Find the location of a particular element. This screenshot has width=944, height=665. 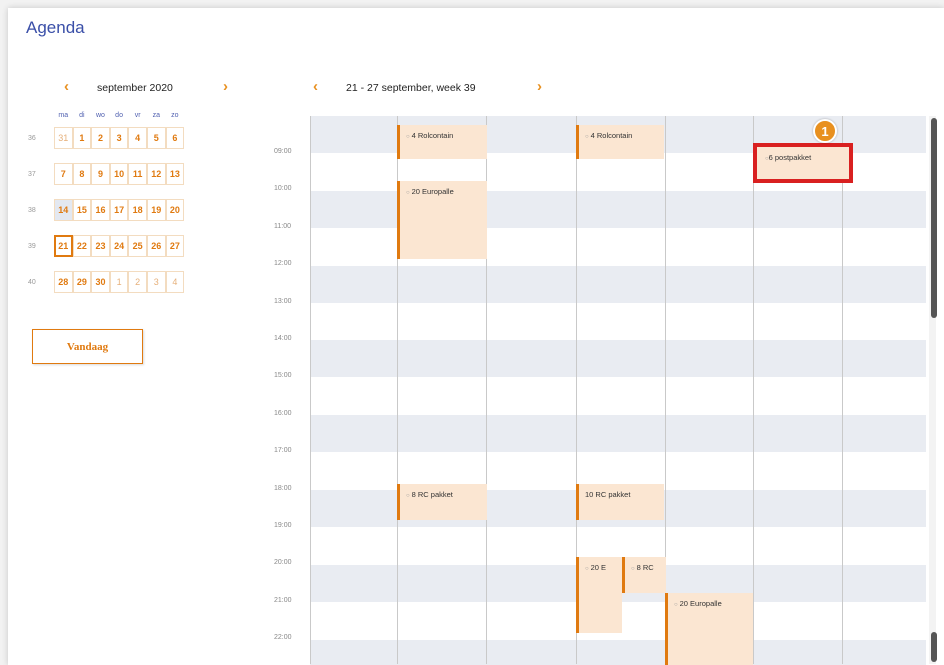

next-week-button: › is located at coordinates (539, 86).